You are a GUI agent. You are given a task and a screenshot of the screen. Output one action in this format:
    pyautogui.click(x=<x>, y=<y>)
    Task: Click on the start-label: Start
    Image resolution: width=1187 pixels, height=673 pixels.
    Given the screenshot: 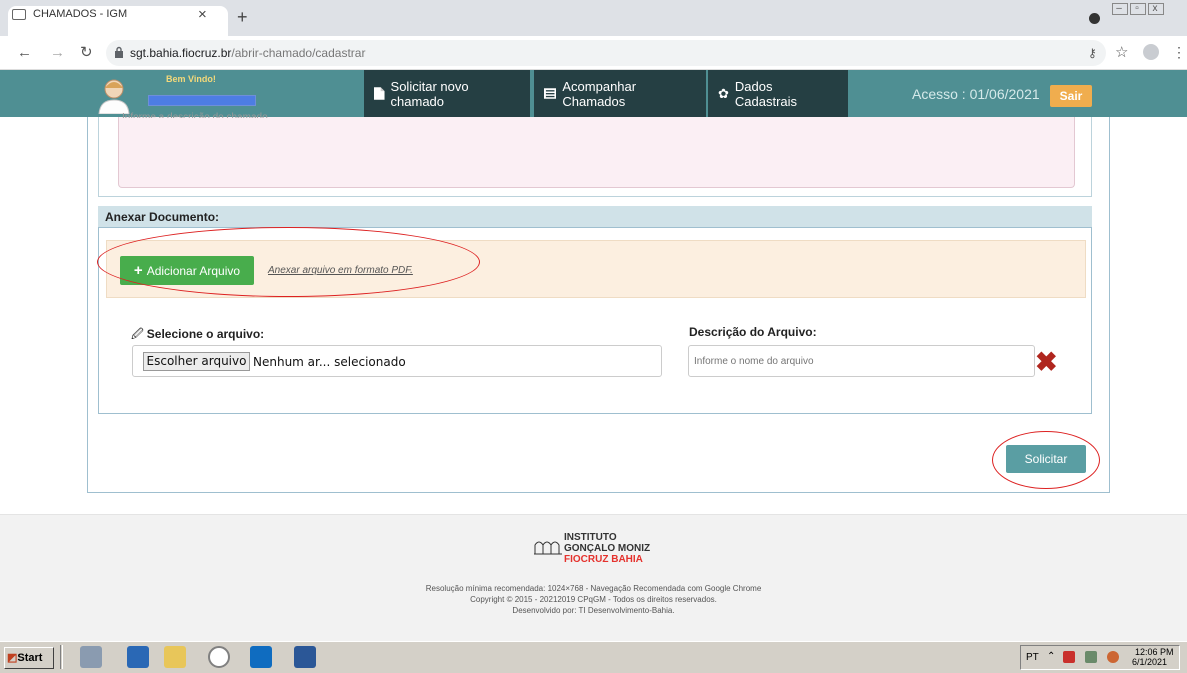 What is the action you would take?
    pyautogui.click(x=30, y=658)
    